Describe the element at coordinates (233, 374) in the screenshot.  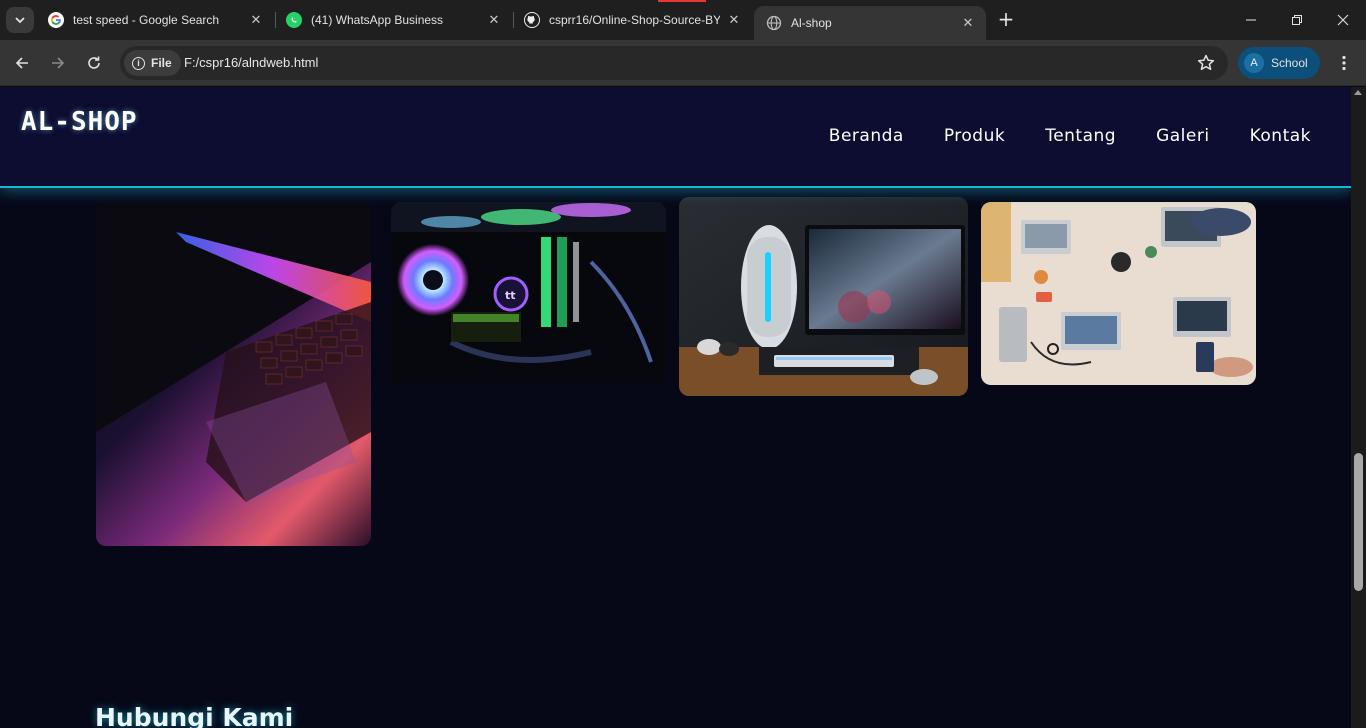
I see `gallery-image-laptop` at that location.